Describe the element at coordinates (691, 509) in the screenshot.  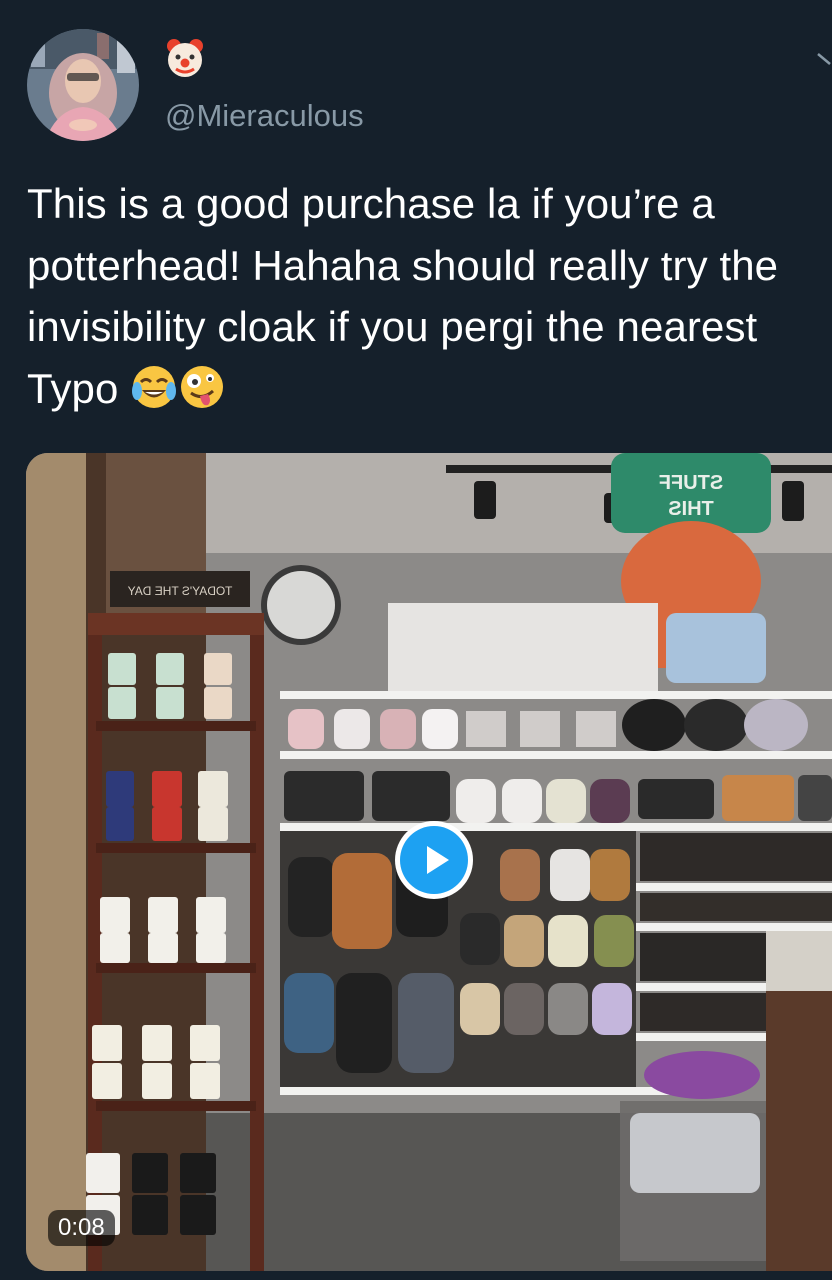
I see `svg-text: THIS` at that location.